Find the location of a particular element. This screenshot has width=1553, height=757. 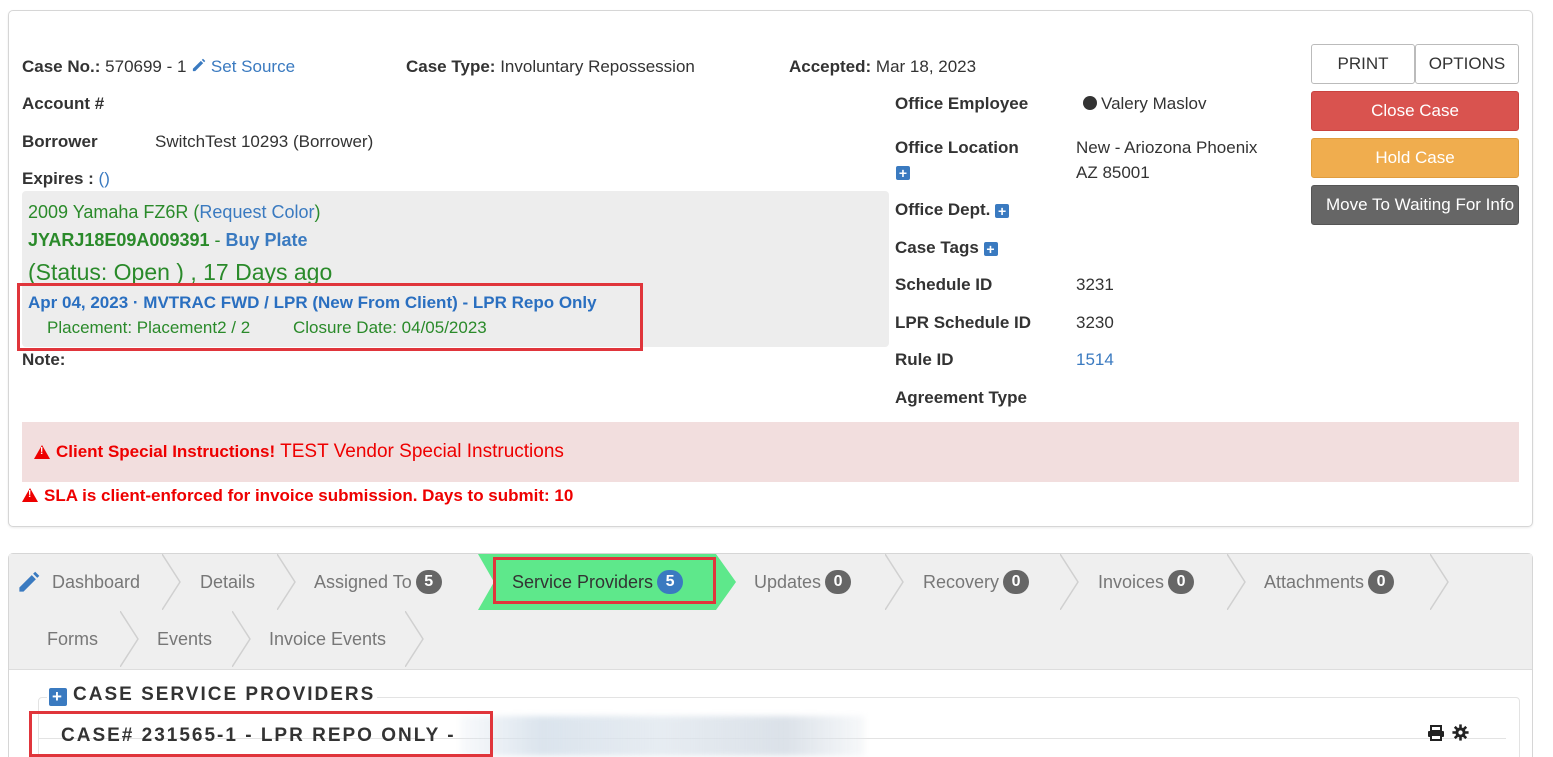

accepted-row: Accepted: Mar 18, 2023 is located at coordinates (883, 66).